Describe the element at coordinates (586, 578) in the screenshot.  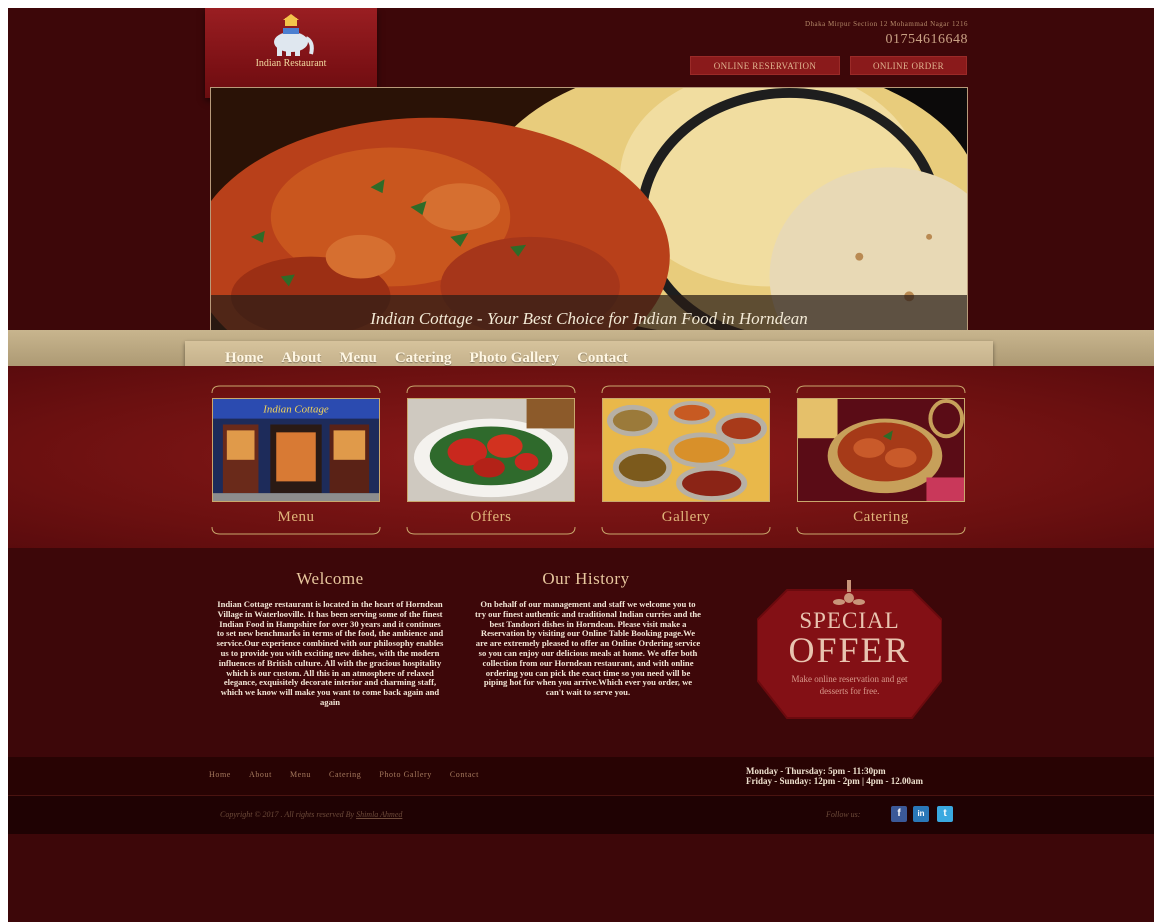
I see `history-title: Our History` at that location.